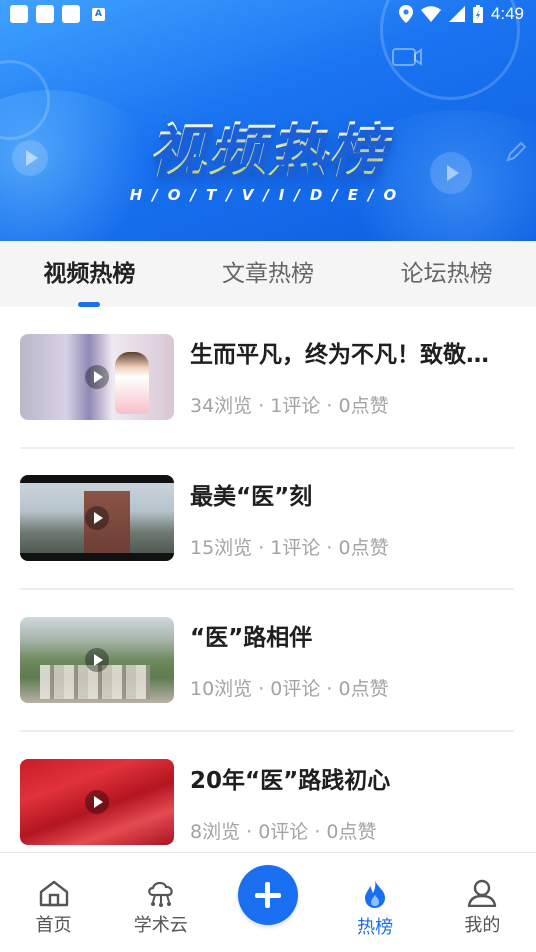 Image resolution: width=536 pixels, height=952 pixels. I want to click on nav-mine: 我的, so click(482, 902).